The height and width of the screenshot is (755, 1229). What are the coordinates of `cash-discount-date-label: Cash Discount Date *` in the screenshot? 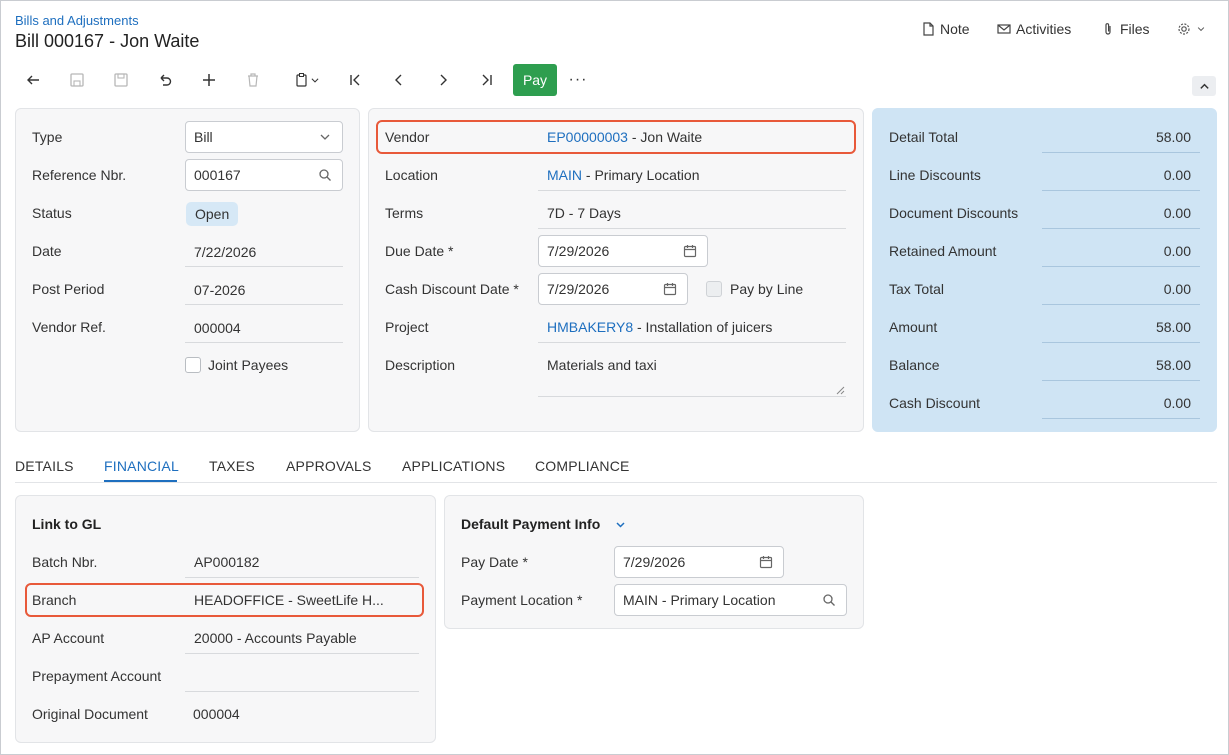 It's located at (452, 289).